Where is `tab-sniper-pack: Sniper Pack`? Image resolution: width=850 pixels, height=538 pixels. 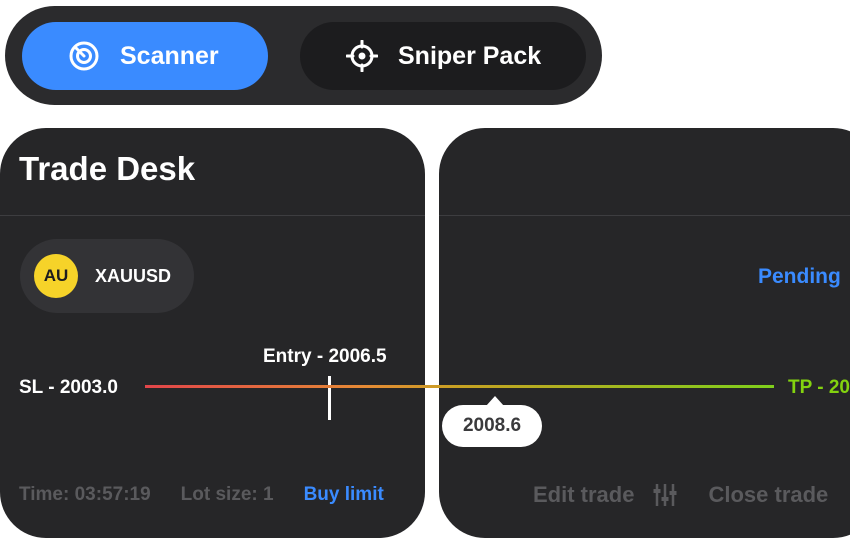 tab-sniper-pack: Sniper Pack is located at coordinates (443, 56).